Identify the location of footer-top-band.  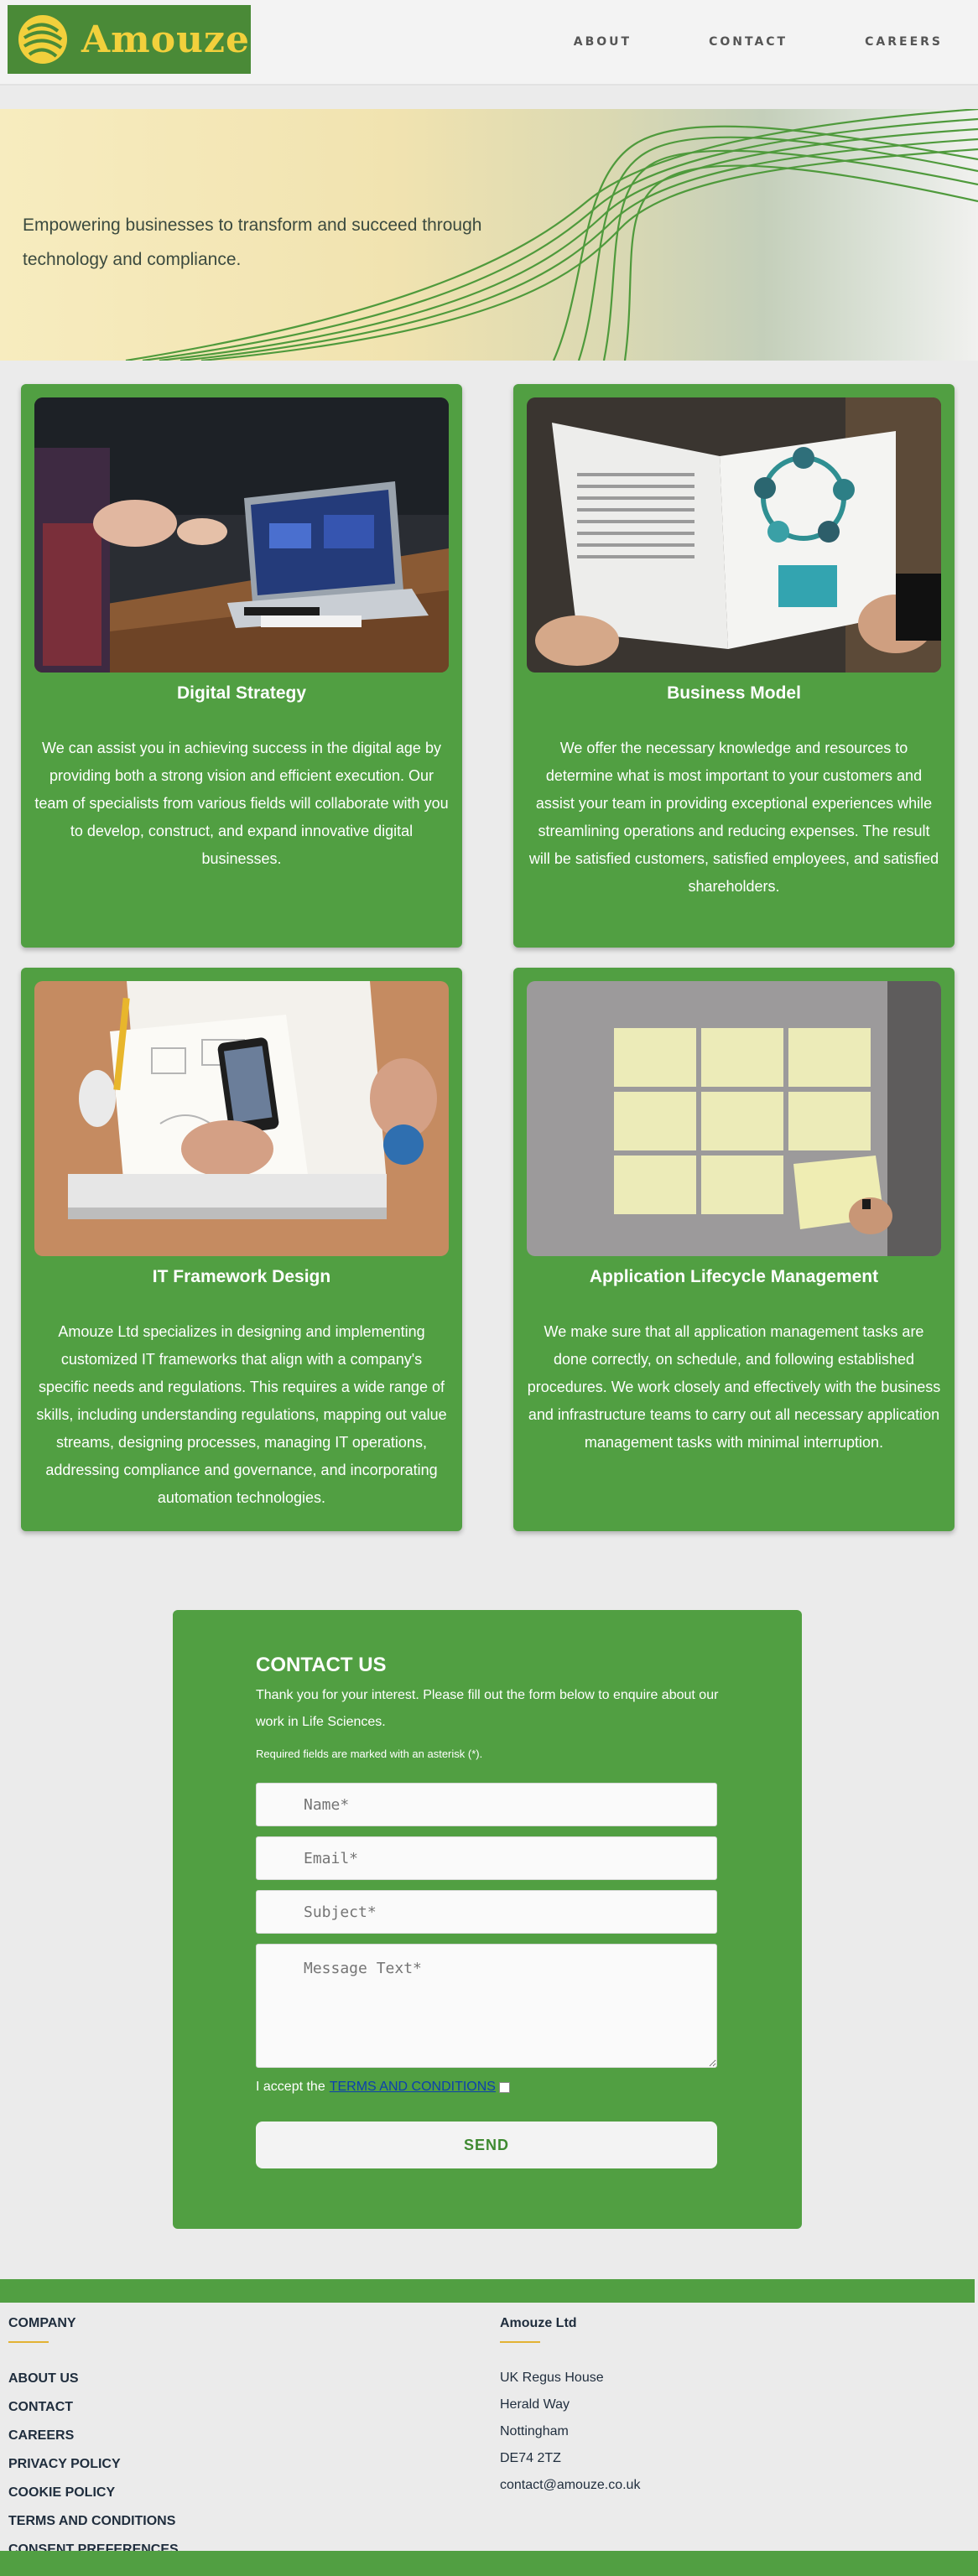
(488, 2291).